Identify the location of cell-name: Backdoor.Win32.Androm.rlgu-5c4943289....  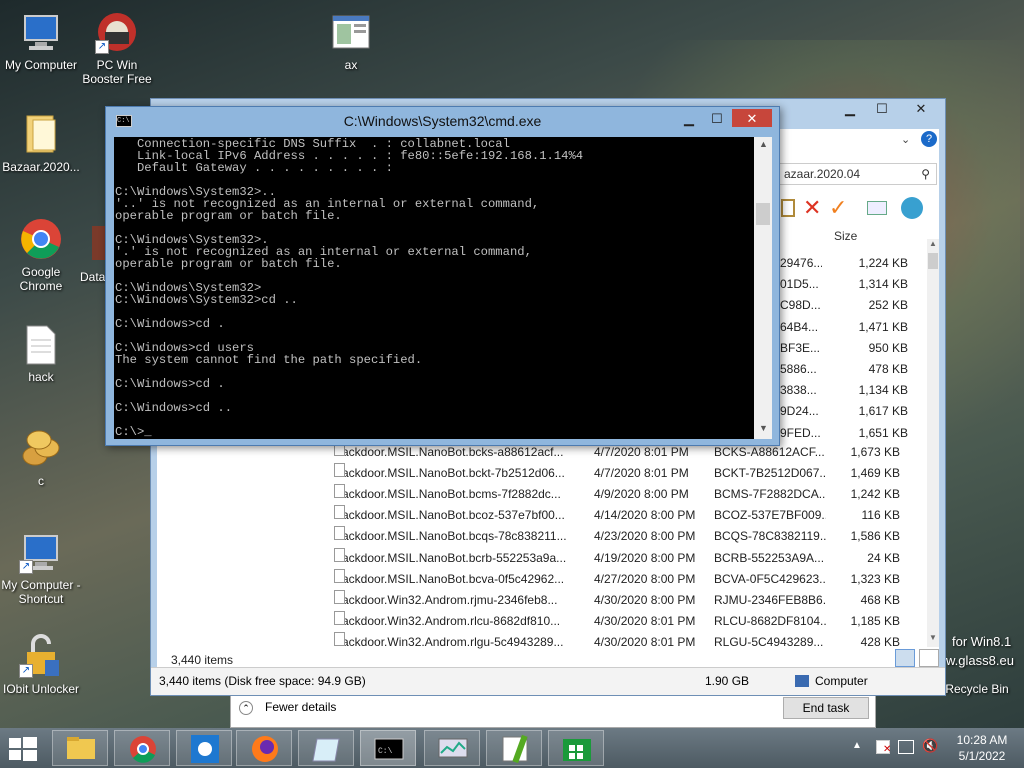
(449, 641).